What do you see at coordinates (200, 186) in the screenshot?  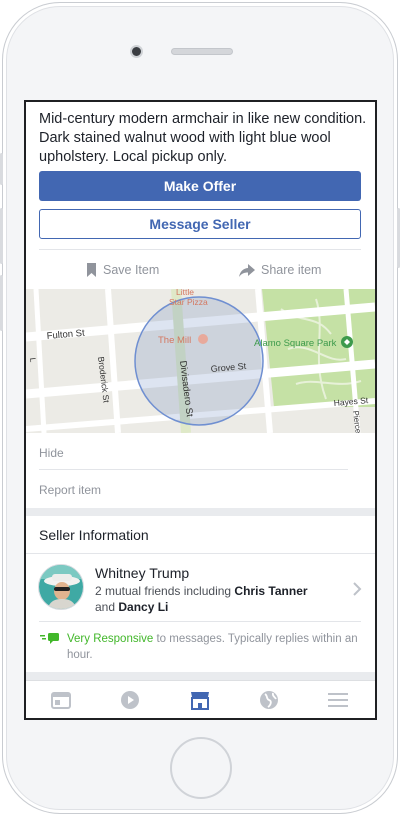 I see `make-offer-button: Make Offer` at bounding box center [200, 186].